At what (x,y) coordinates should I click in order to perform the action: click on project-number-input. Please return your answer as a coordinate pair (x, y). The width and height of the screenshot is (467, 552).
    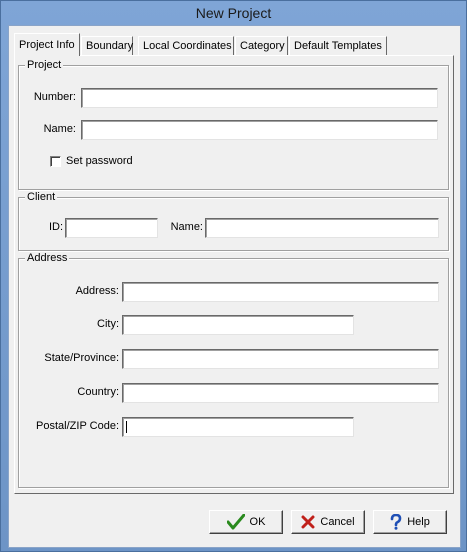
    Looking at the image, I should click on (259, 98).